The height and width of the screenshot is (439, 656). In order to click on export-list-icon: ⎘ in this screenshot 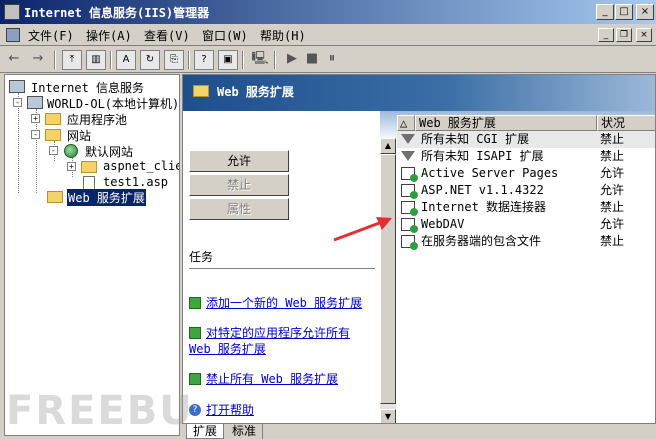, I will do `click(174, 60)`.